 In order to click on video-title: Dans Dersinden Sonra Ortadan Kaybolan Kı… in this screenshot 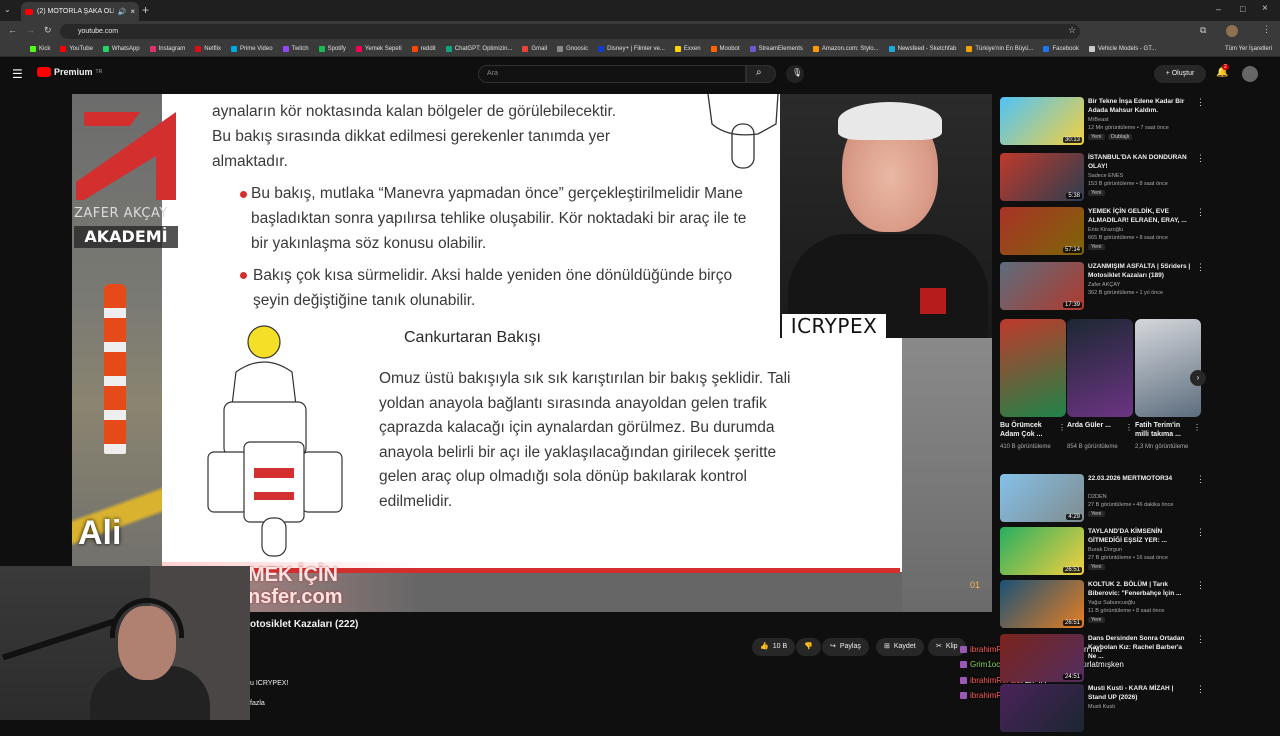, I will do `click(1140, 647)`.